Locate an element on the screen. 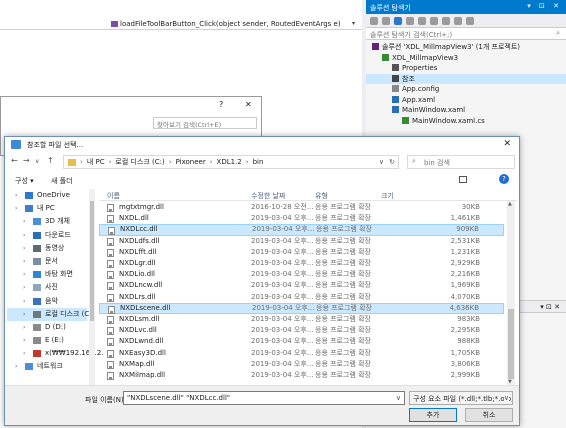 Image resolution: width=566 pixels, height=428 pixels. breadcrumb-item: bin is located at coordinates (258, 162).